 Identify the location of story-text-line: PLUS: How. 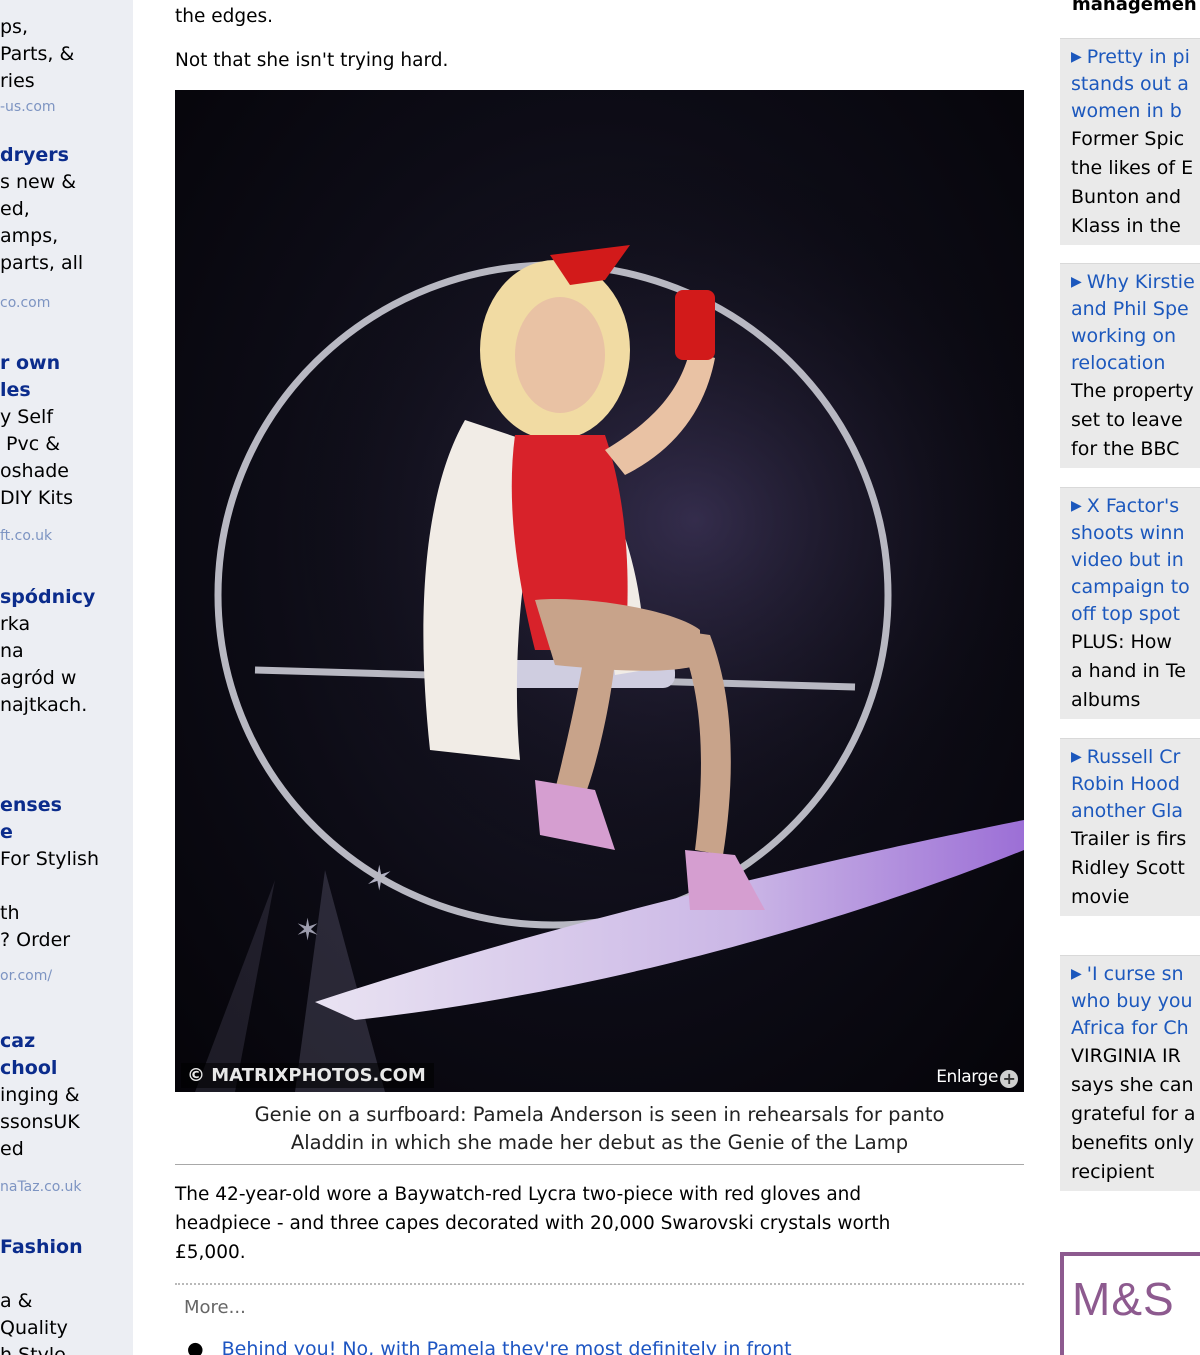
(1121, 642).